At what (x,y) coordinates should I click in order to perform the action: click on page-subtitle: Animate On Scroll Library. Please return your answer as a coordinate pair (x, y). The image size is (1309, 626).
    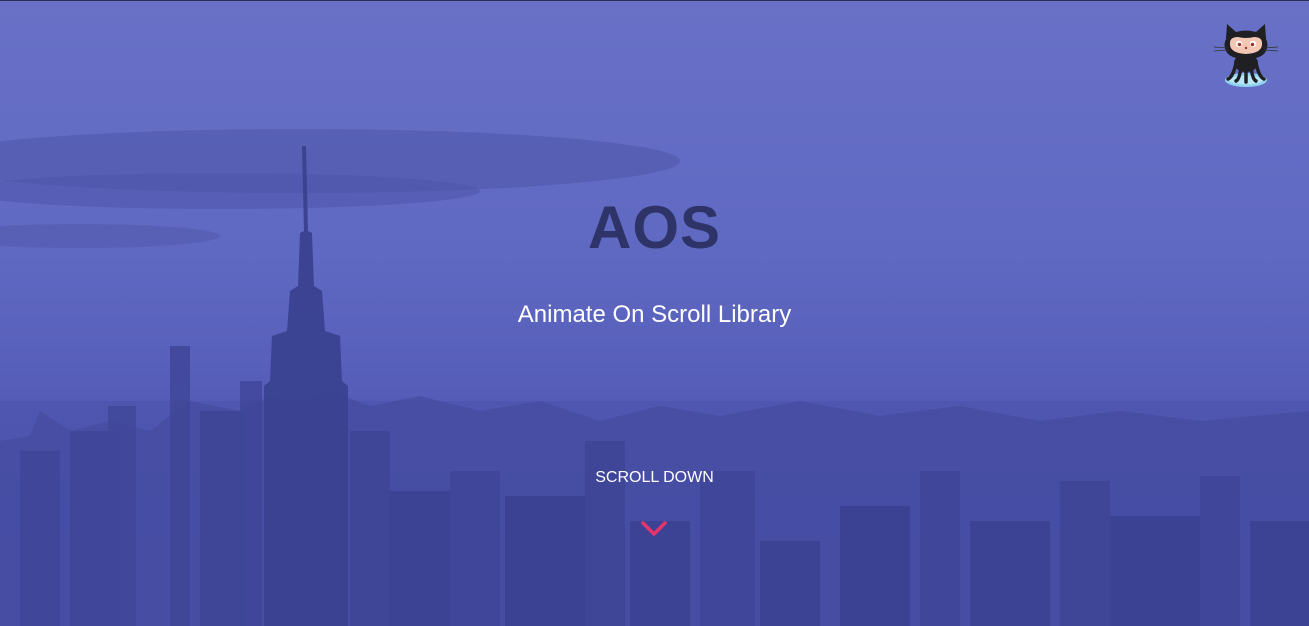
    Looking at the image, I should click on (654, 314).